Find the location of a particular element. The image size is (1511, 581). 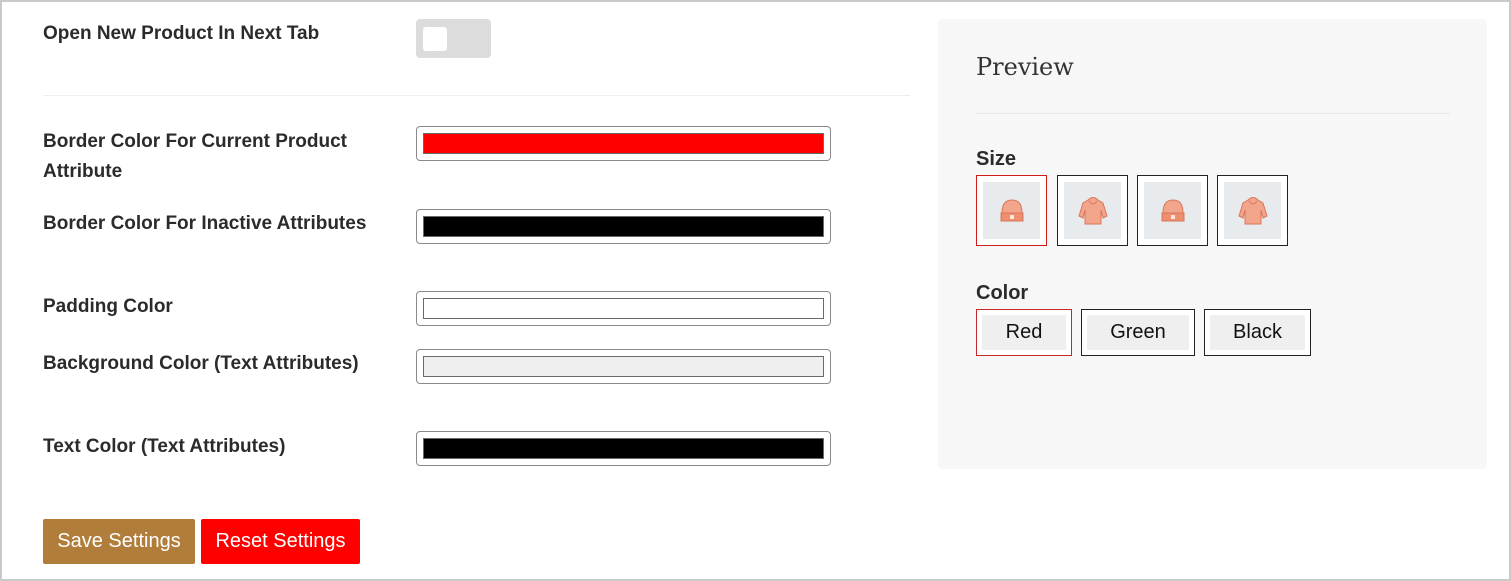

save-settings-button: Save Settings is located at coordinates (119, 541).